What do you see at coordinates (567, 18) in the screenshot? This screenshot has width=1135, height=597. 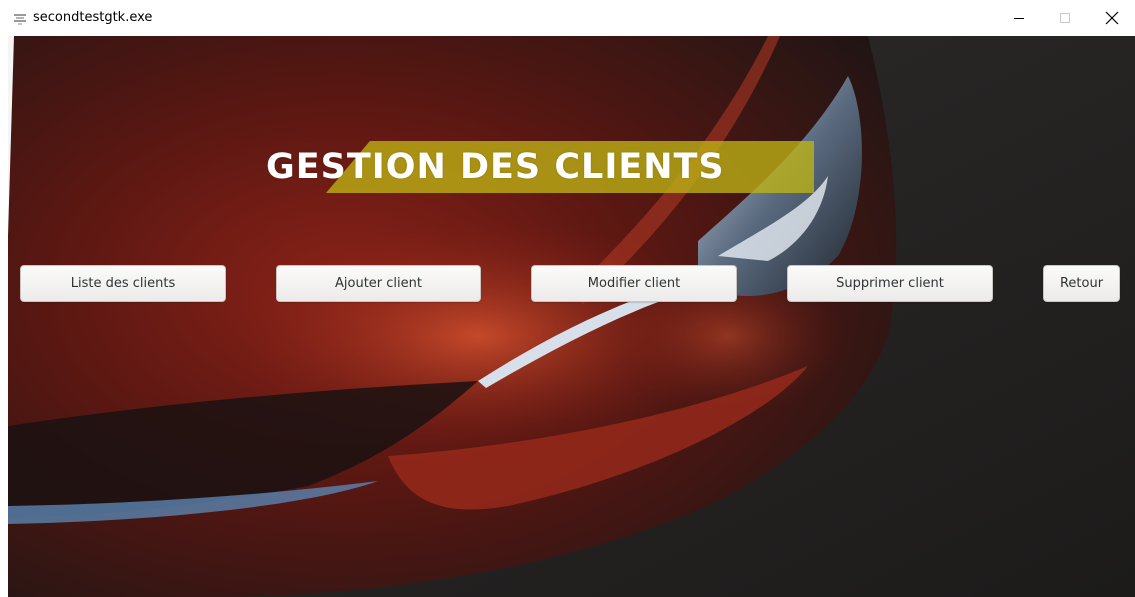 I see `title-bar: secondtestgtk.exe` at bounding box center [567, 18].